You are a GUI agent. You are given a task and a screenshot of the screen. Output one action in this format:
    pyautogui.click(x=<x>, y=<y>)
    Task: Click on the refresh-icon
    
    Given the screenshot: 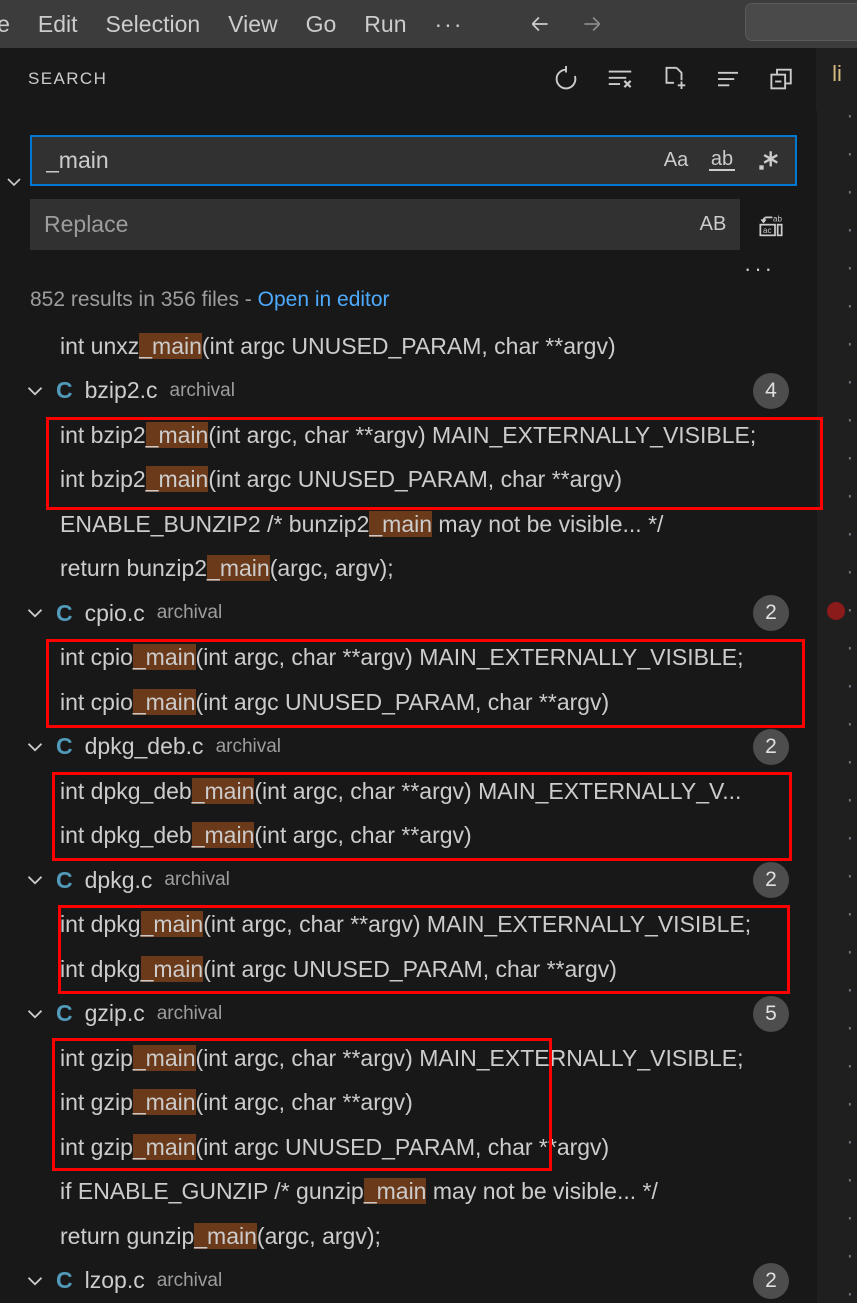 What is the action you would take?
    pyautogui.click(x=566, y=79)
    